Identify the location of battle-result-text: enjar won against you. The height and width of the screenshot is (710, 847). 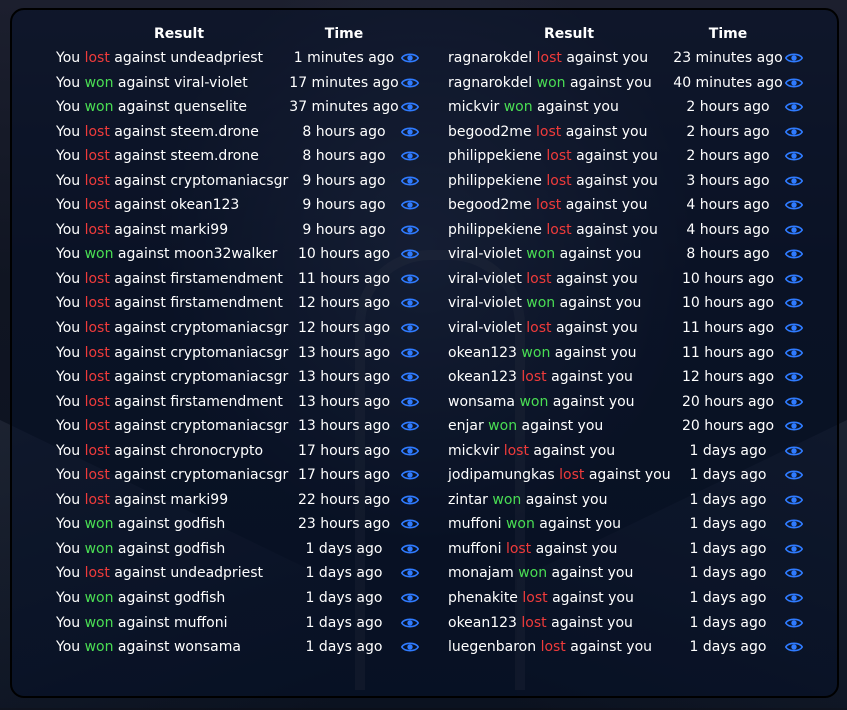
(525, 426).